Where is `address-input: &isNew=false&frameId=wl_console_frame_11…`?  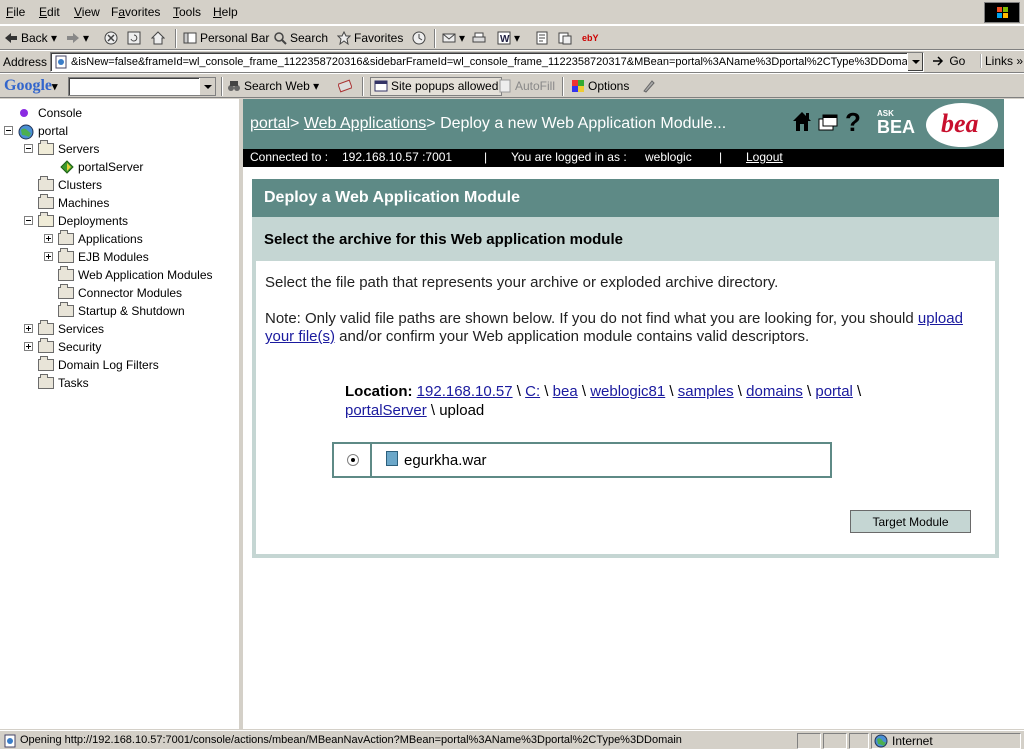 address-input: &isNew=false&frameId=wl_console_frame_11… is located at coordinates (487, 62).